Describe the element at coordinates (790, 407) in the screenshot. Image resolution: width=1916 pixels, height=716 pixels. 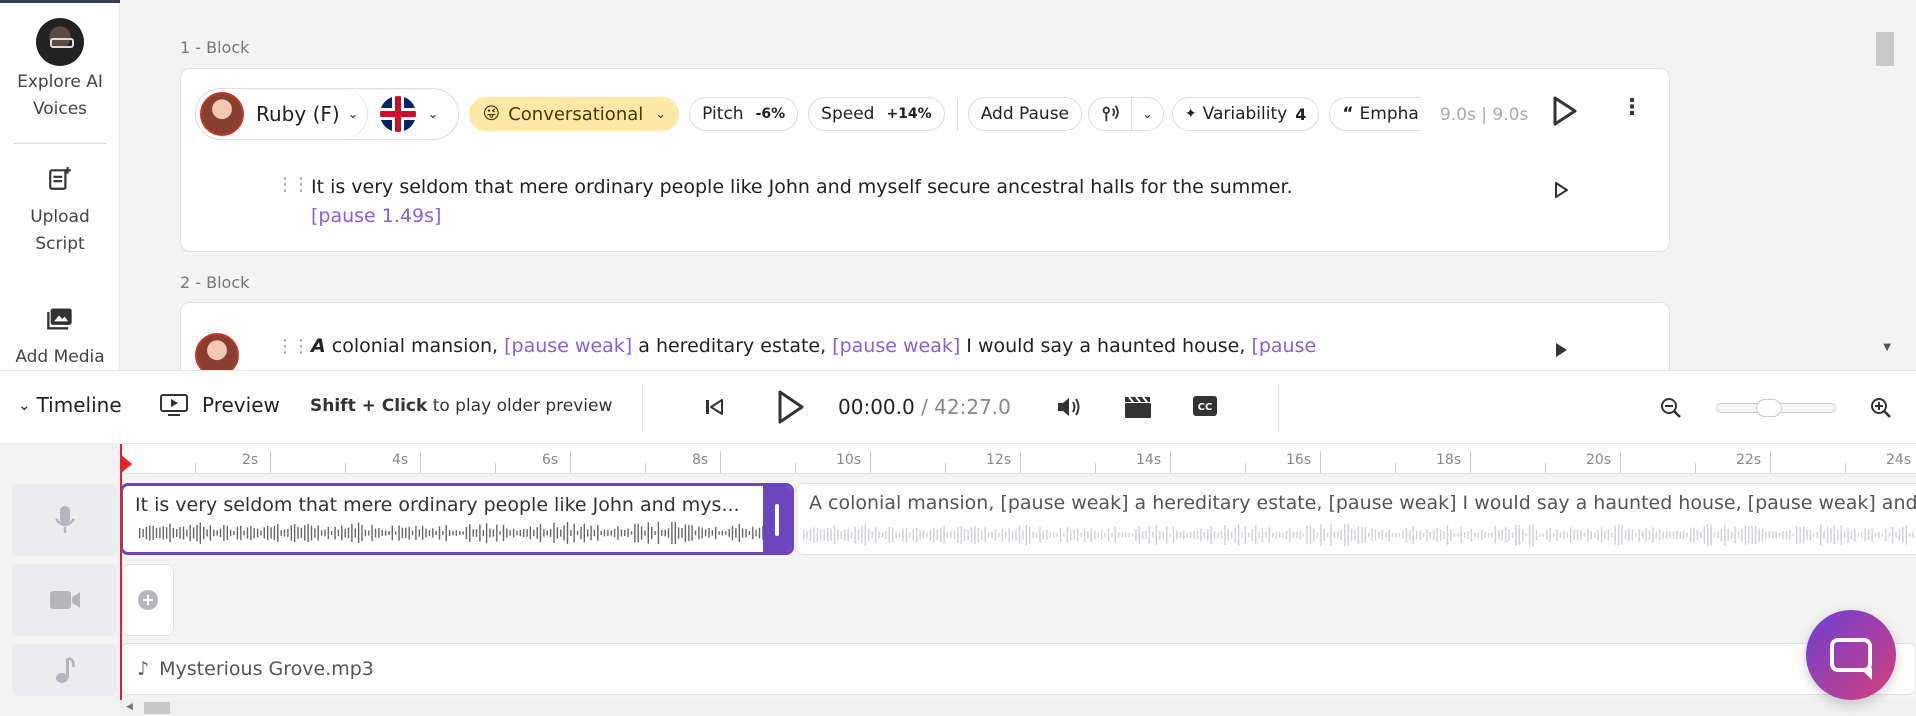
I see `play-button` at that location.